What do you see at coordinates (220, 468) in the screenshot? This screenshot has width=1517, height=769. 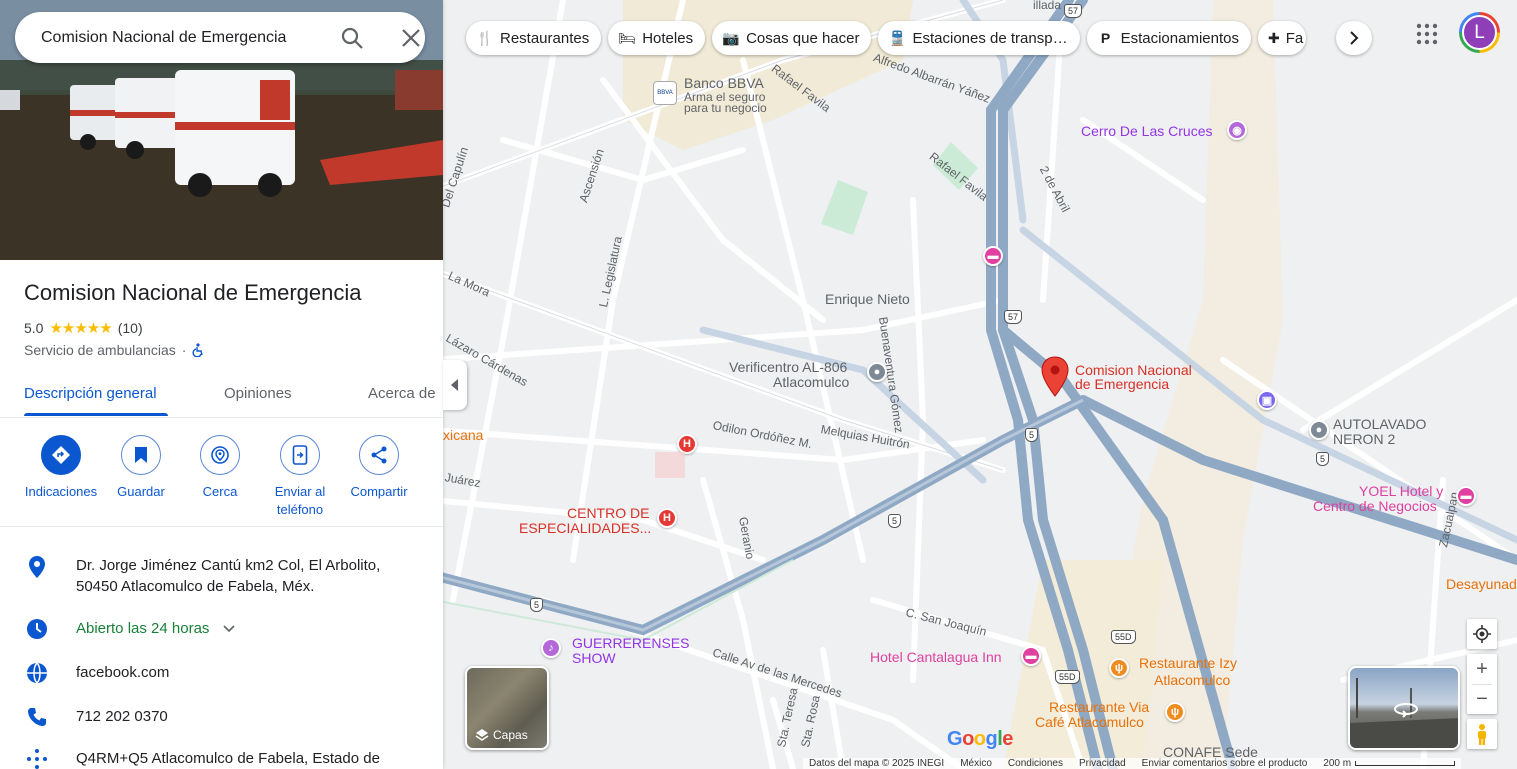 I see `nearby-button: Cerca` at bounding box center [220, 468].